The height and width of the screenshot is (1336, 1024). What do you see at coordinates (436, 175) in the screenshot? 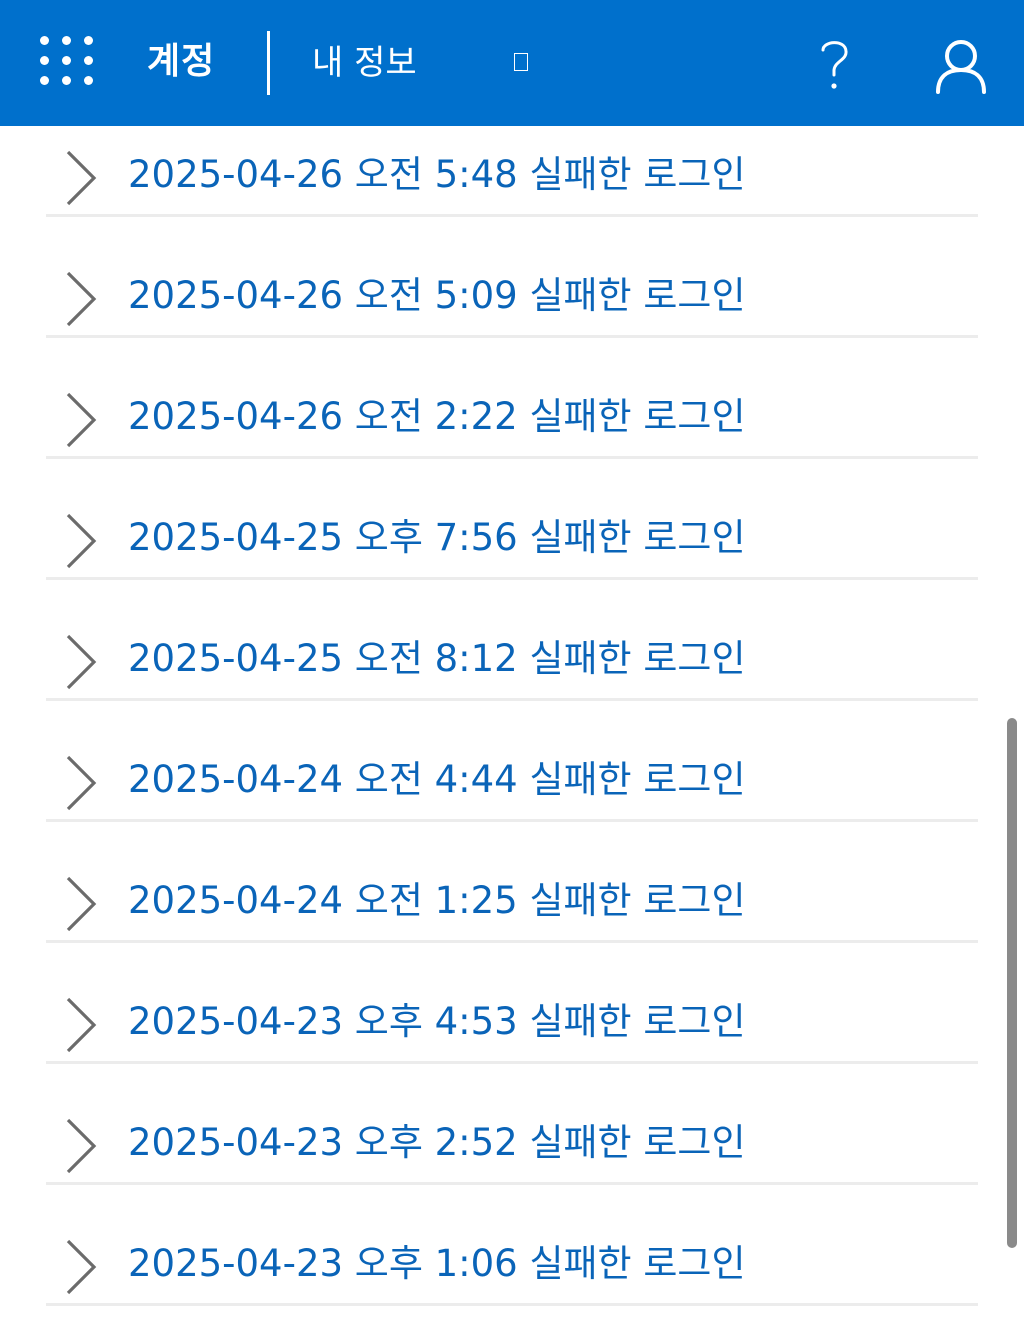
I see `activity-row-label: 2025-04-26 오전 5:48 실패한 로그인` at bounding box center [436, 175].